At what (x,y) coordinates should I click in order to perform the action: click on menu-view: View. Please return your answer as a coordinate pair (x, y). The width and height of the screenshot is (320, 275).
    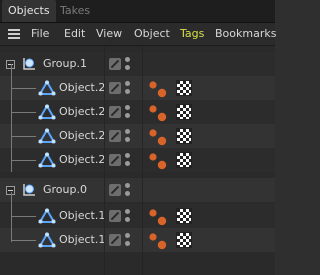
    Looking at the image, I should click on (109, 34).